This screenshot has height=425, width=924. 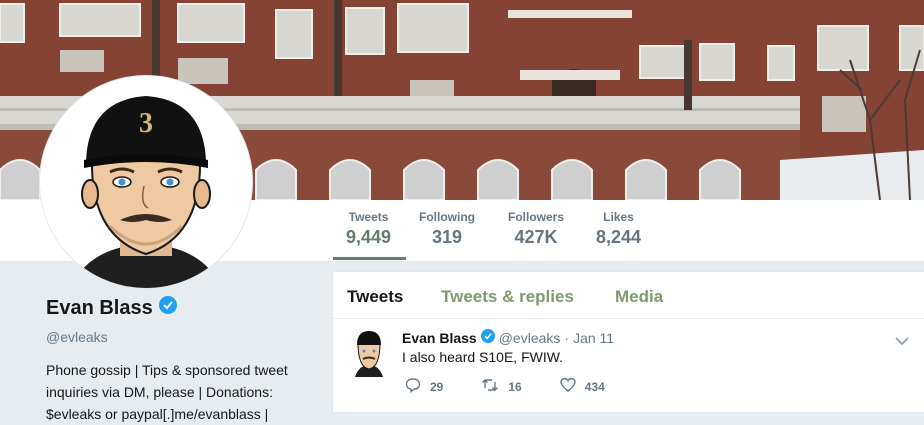 What do you see at coordinates (181, 337) in the screenshot?
I see `profile-handle: @evleaks` at bounding box center [181, 337].